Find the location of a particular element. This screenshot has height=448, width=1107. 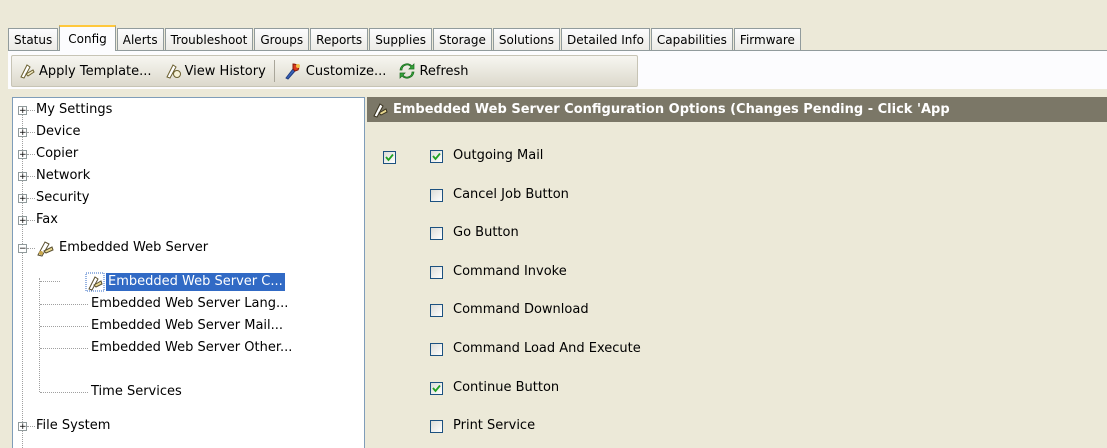

tab-detailed-info: Detailed Info is located at coordinates (605, 39).